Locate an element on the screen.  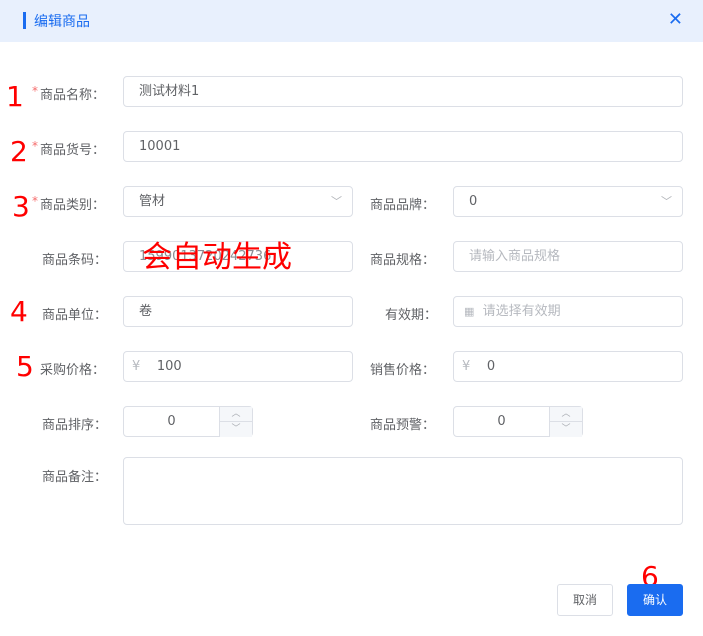
spec-label: 商品规格： is located at coordinates (403, 260).